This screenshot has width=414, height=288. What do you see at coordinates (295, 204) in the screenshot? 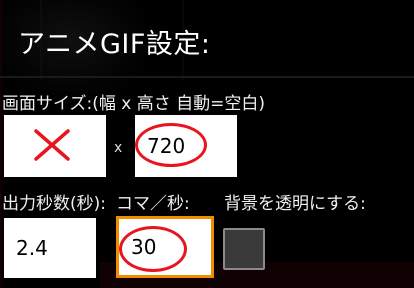
I see `transparent-bg-label: 背景を透明にする:` at bounding box center [295, 204].